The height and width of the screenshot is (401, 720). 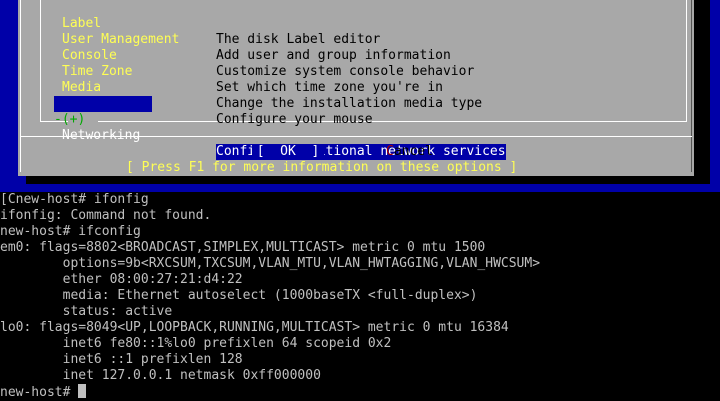 What do you see at coordinates (106, 215) in the screenshot?
I see `terminal-line: ifonfig: Command not found.` at bounding box center [106, 215].